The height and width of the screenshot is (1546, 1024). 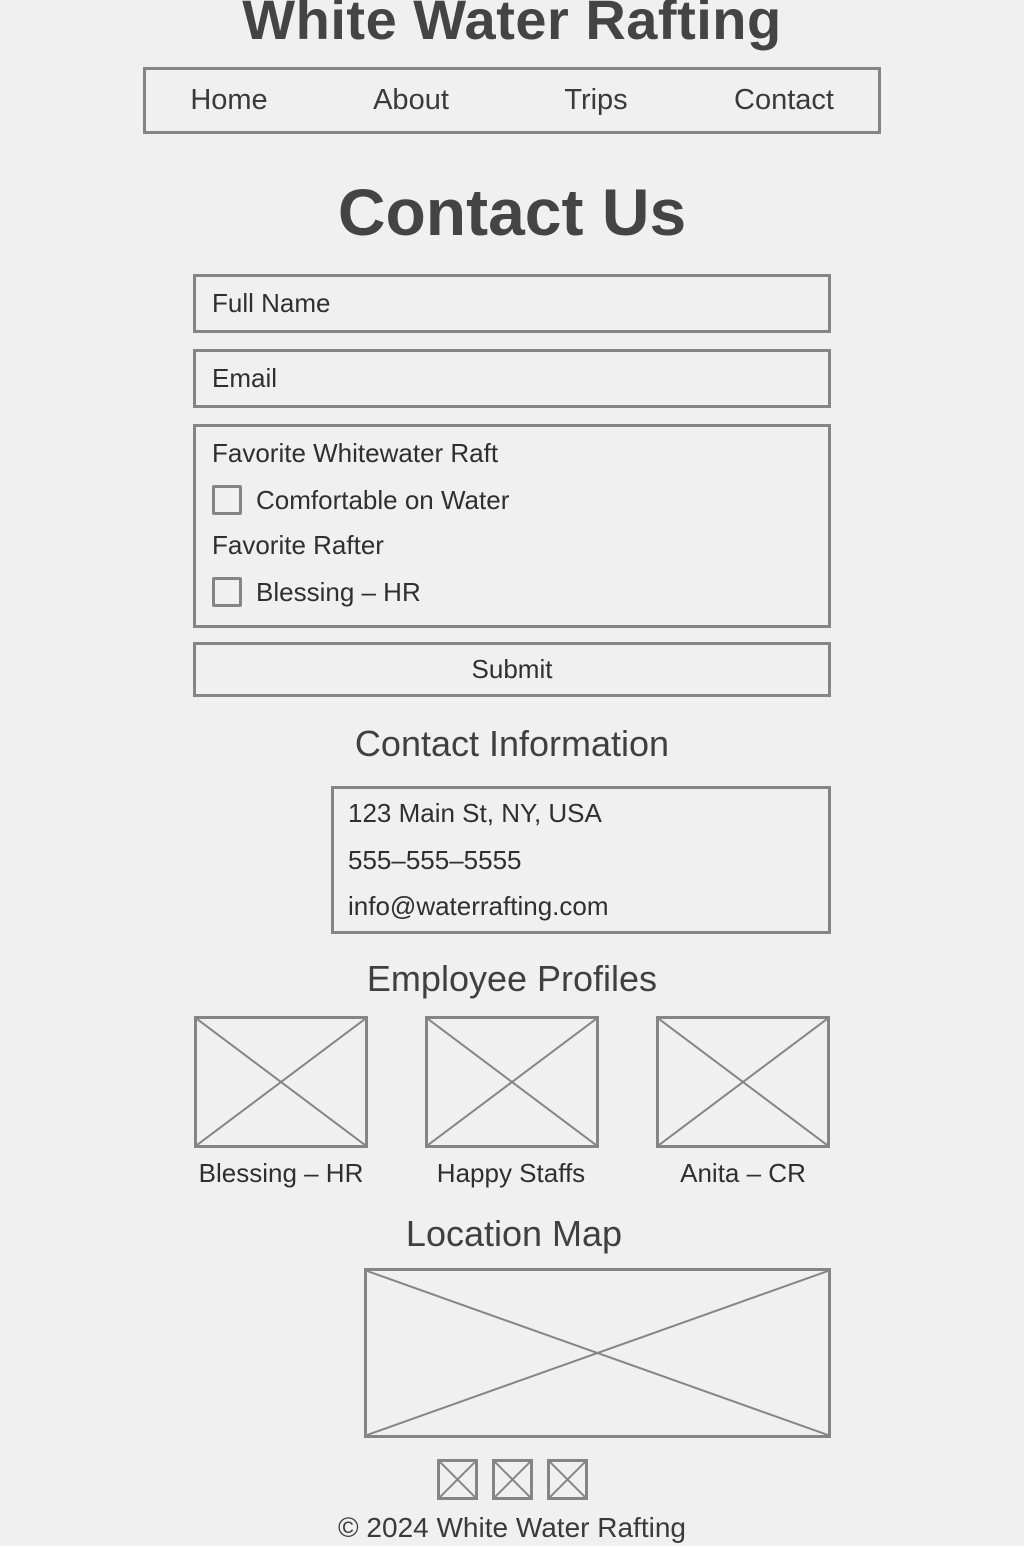 I want to click on employee-profiles-heading: Employee Profiles, so click(x=512, y=978).